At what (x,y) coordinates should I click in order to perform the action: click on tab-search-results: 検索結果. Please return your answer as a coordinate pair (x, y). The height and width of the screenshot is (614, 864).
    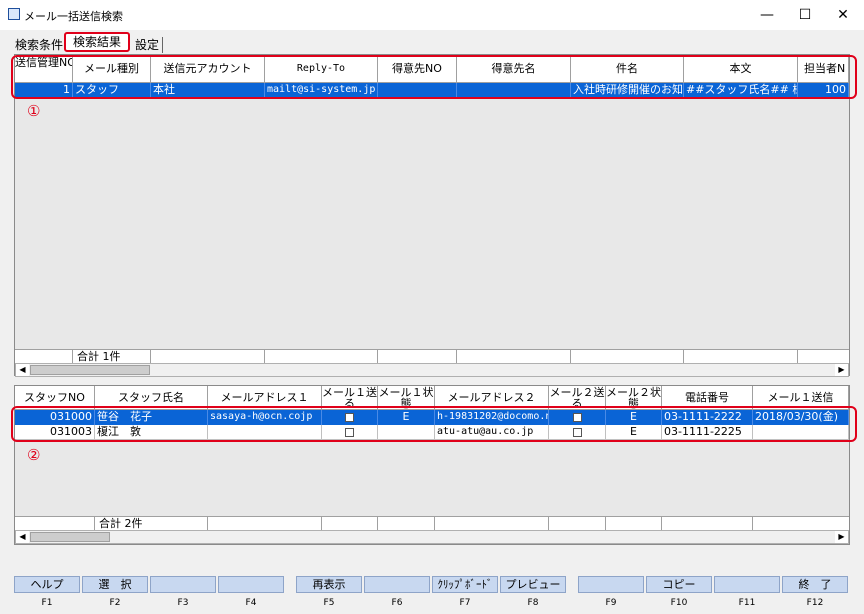
    Looking at the image, I should click on (97, 42).